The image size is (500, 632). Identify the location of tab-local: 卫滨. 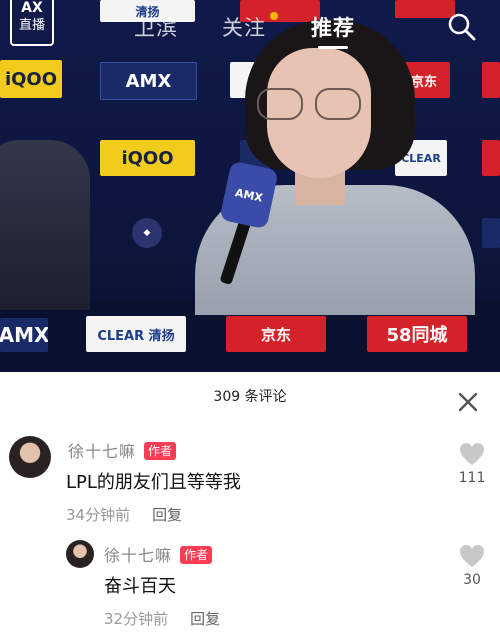
(156, 27).